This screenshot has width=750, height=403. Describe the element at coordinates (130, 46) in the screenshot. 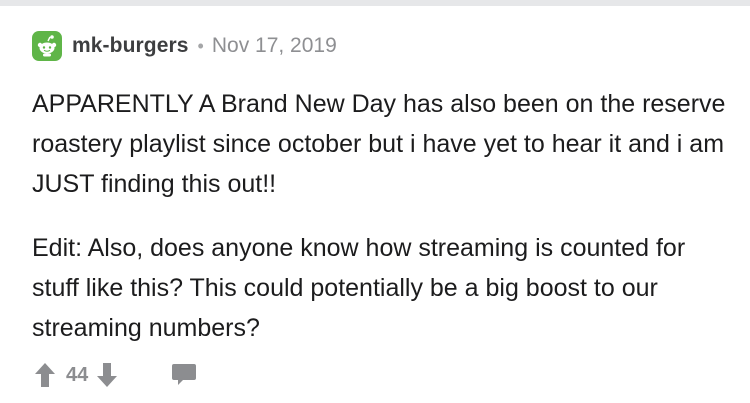

I see `comment-author-link: mk-burgers` at that location.